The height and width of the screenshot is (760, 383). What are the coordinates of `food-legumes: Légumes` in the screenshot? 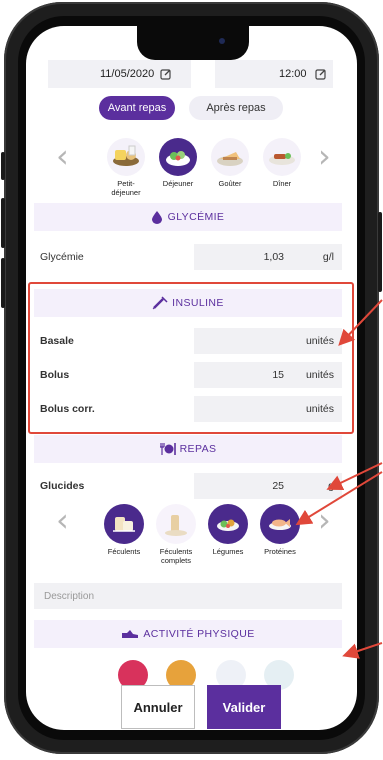 It's located at (228, 530).